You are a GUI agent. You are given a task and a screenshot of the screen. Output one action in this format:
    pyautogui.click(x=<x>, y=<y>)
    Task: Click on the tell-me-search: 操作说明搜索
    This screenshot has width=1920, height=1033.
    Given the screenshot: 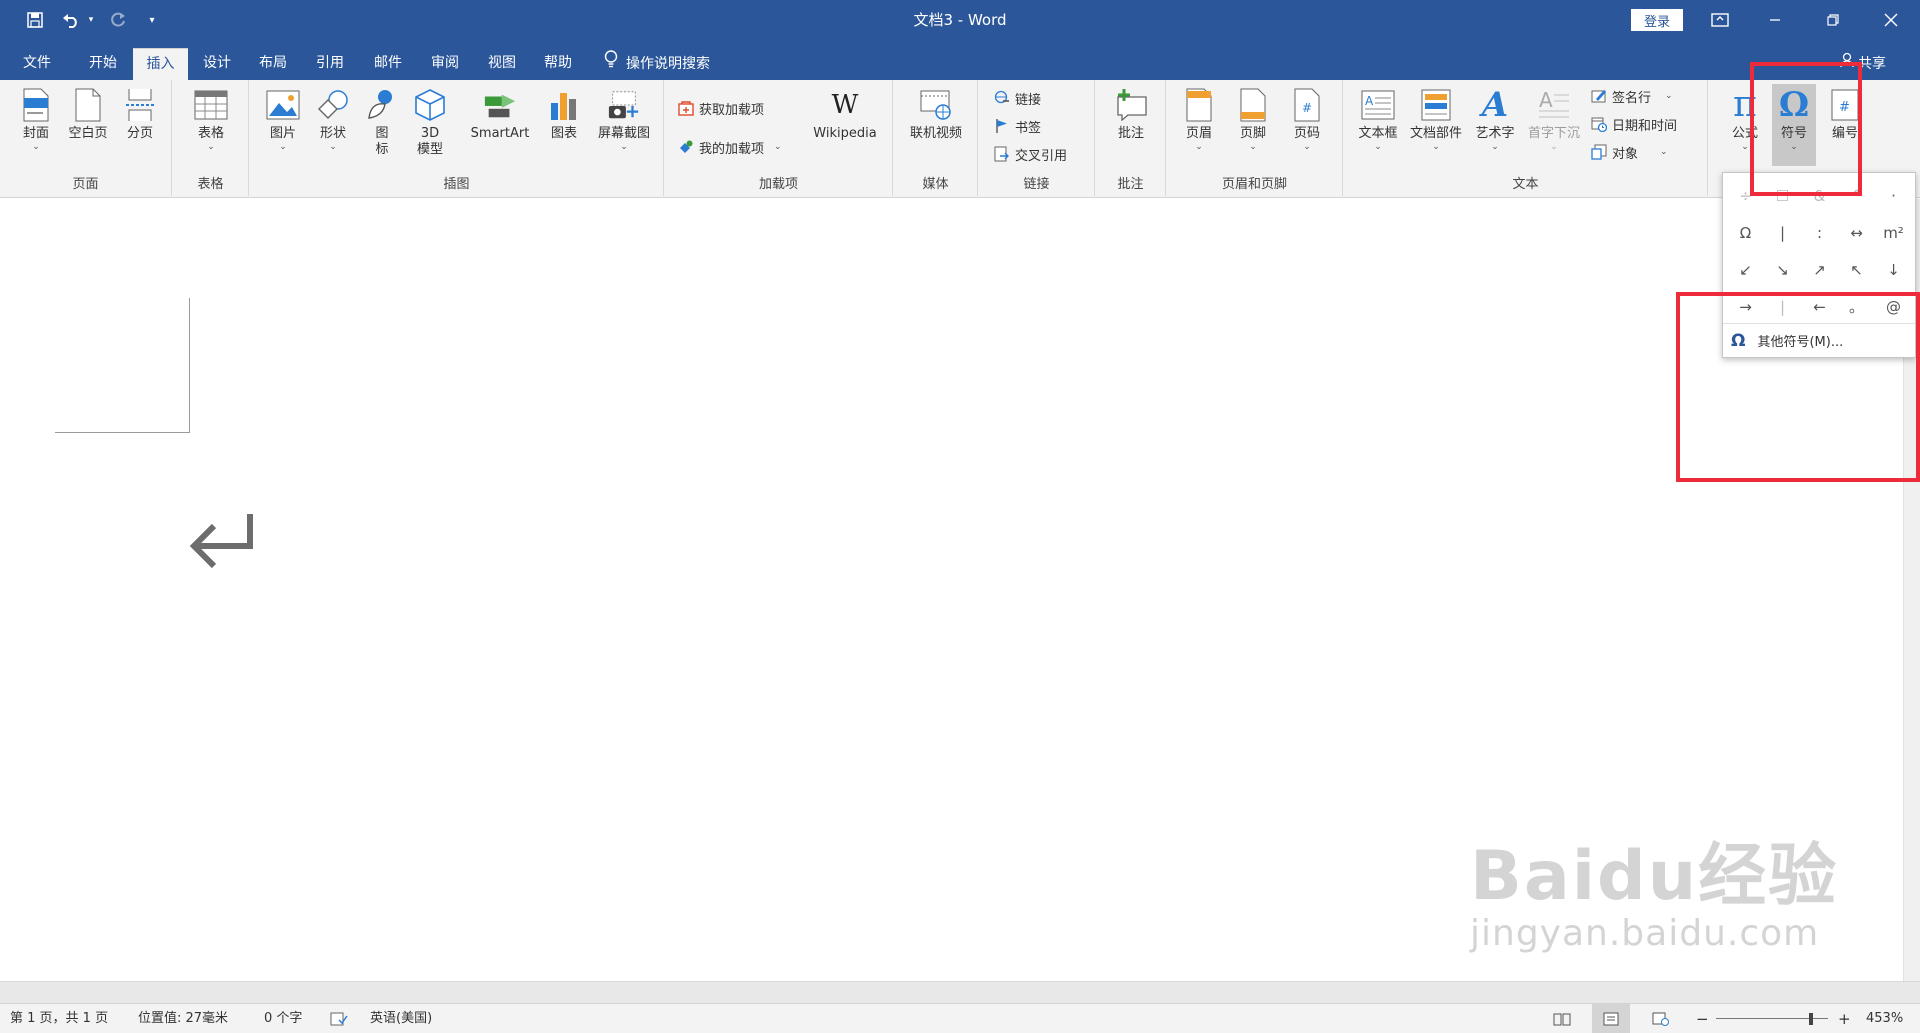 What is the action you would take?
    pyautogui.click(x=657, y=64)
    